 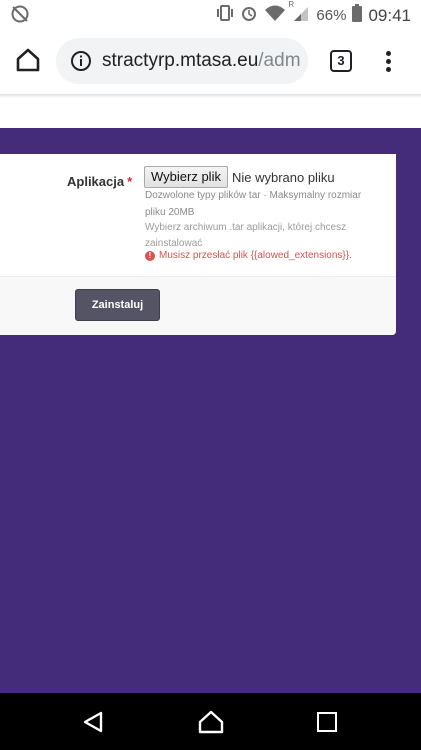 I want to click on no-sync-icon, so click(x=20, y=16).